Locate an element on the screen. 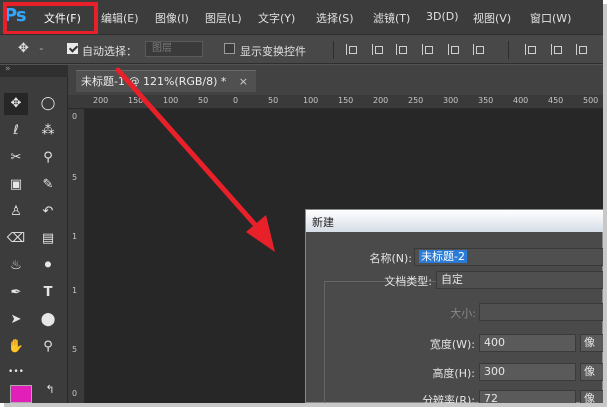 The image size is (611, 411). align-hcenter-icon is located at coordinates (453, 49).